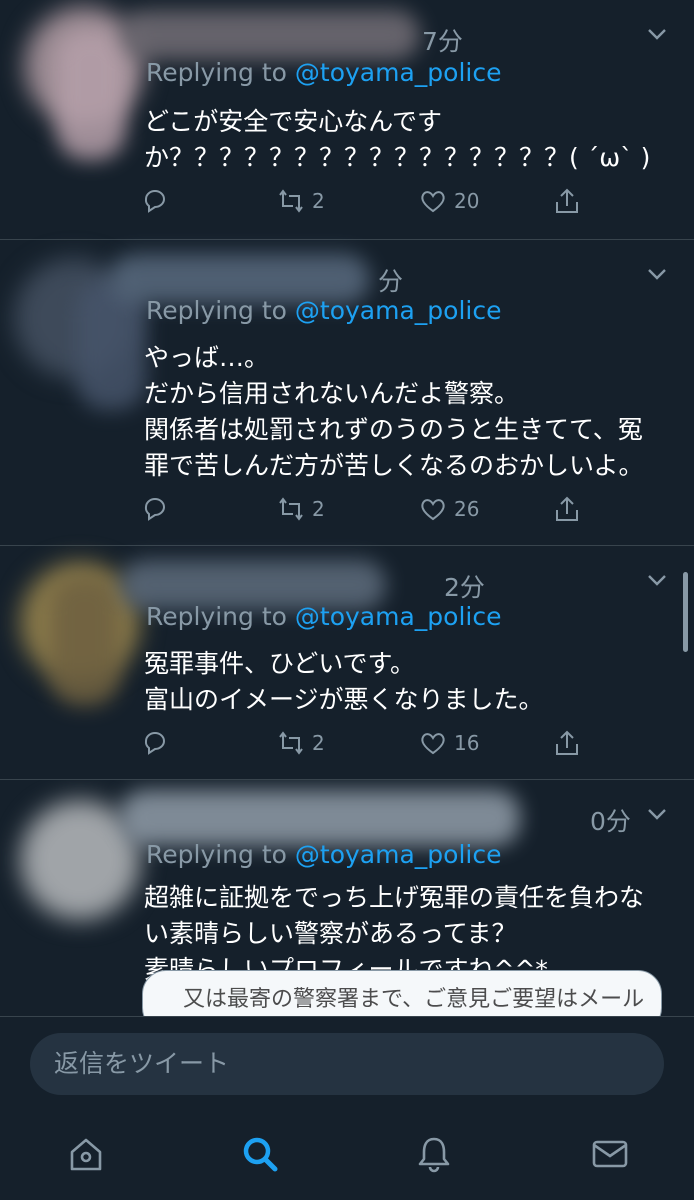 The height and width of the screenshot is (1200, 694). What do you see at coordinates (414, 999) in the screenshot?
I see `card-text: 又は最寄の警察署まで、ご意見ご要望はメール` at bounding box center [414, 999].